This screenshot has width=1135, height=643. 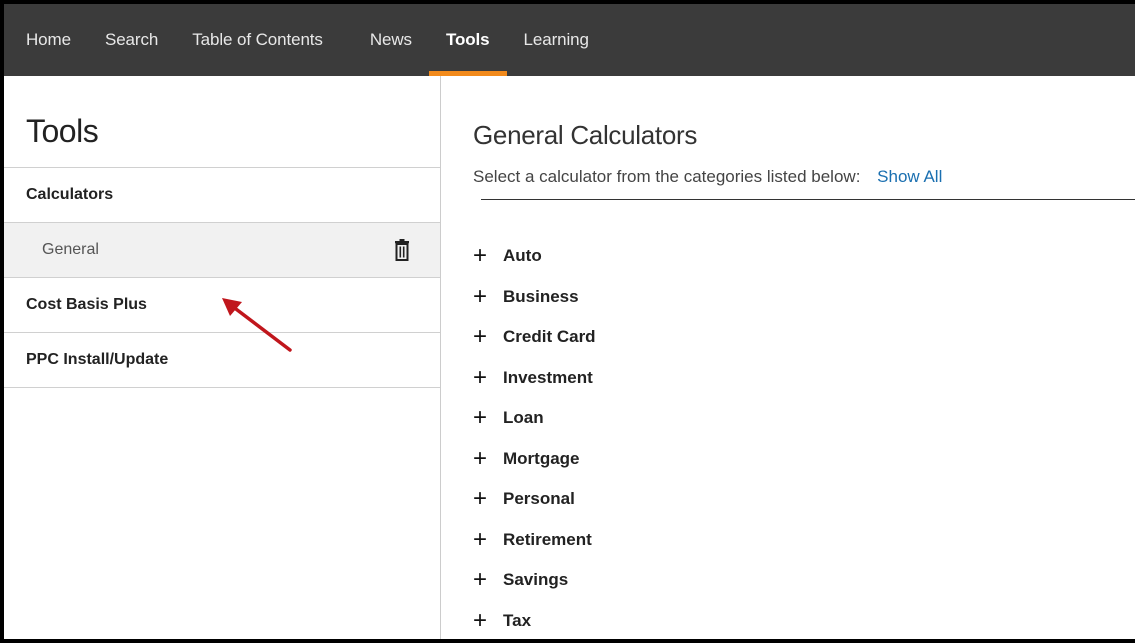 What do you see at coordinates (534, 620) in the screenshot?
I see `category-item-tax: + Tax` at bounding box center [534, 620].